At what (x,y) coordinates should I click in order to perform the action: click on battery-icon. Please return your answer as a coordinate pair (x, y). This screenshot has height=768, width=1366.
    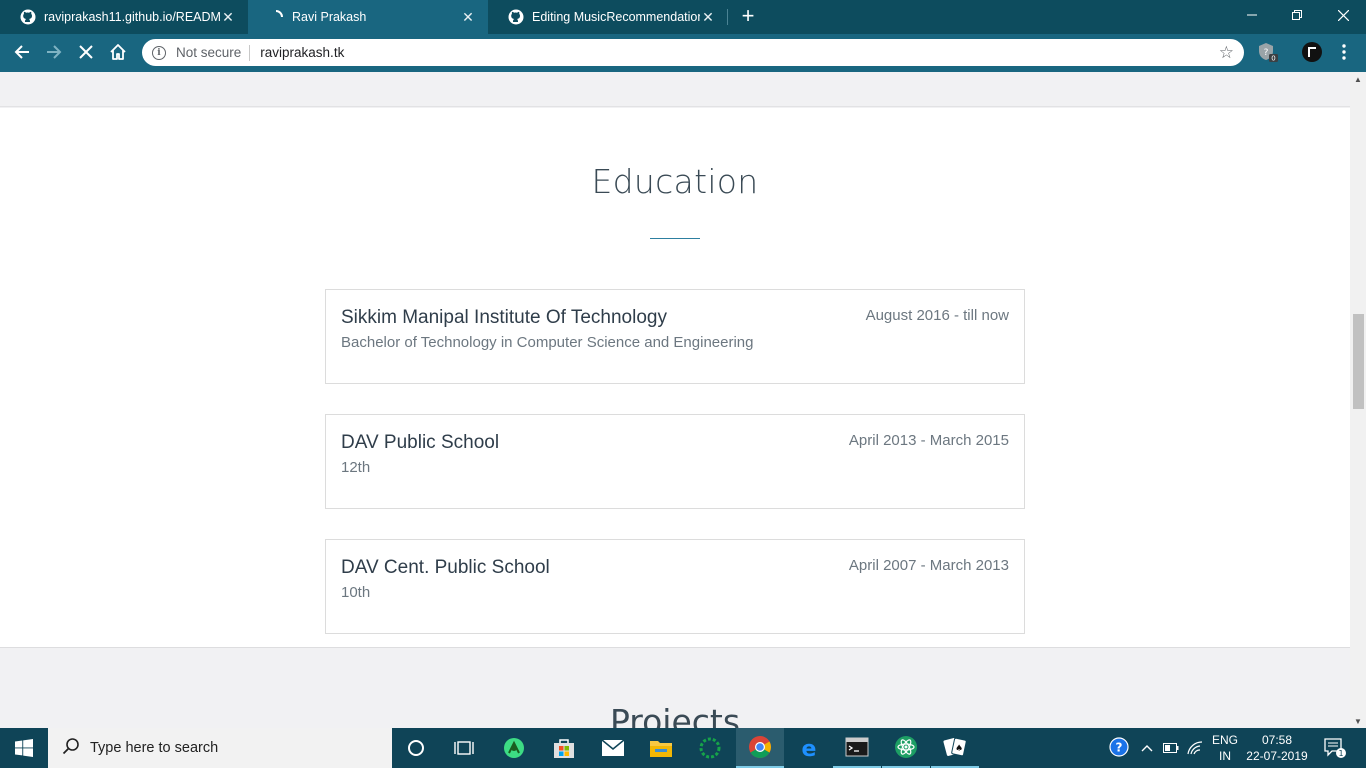
    Looking at the image, I should click on (1171, 748).